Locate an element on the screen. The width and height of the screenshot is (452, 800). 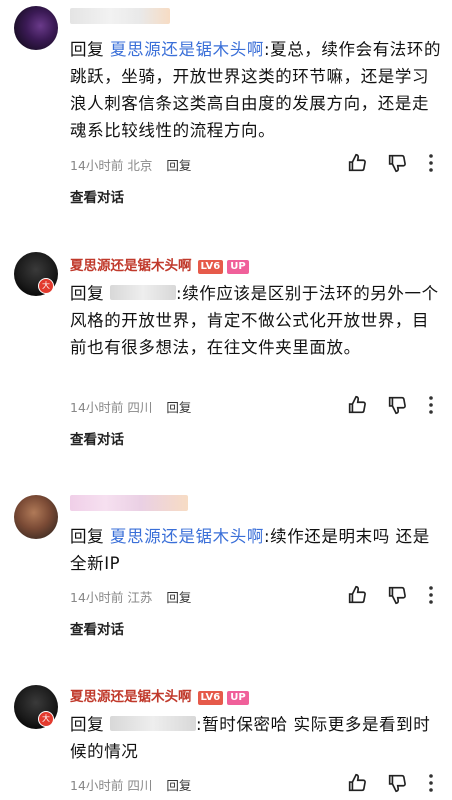
comment-content: 回复 夏思源还是锯木头啊:续作还是明末吗 还是全新IP is located at coordinates (256, 550).